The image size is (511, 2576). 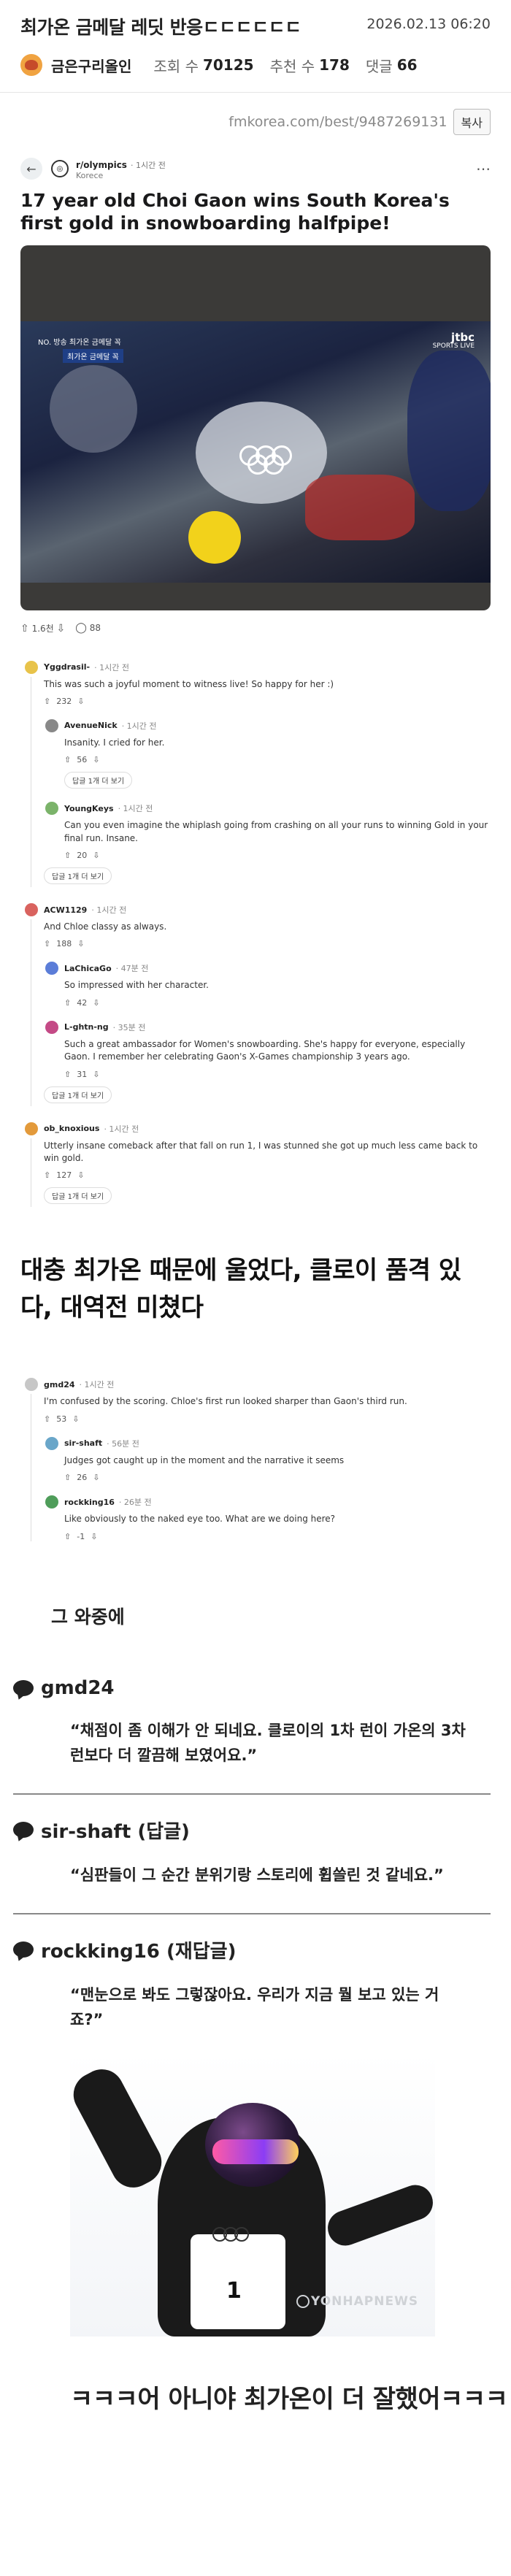 What do you see at coordinates (292, 66) in the screenshot?
I see `recommend-label: 추천 수` at bounding box center [292, 66].